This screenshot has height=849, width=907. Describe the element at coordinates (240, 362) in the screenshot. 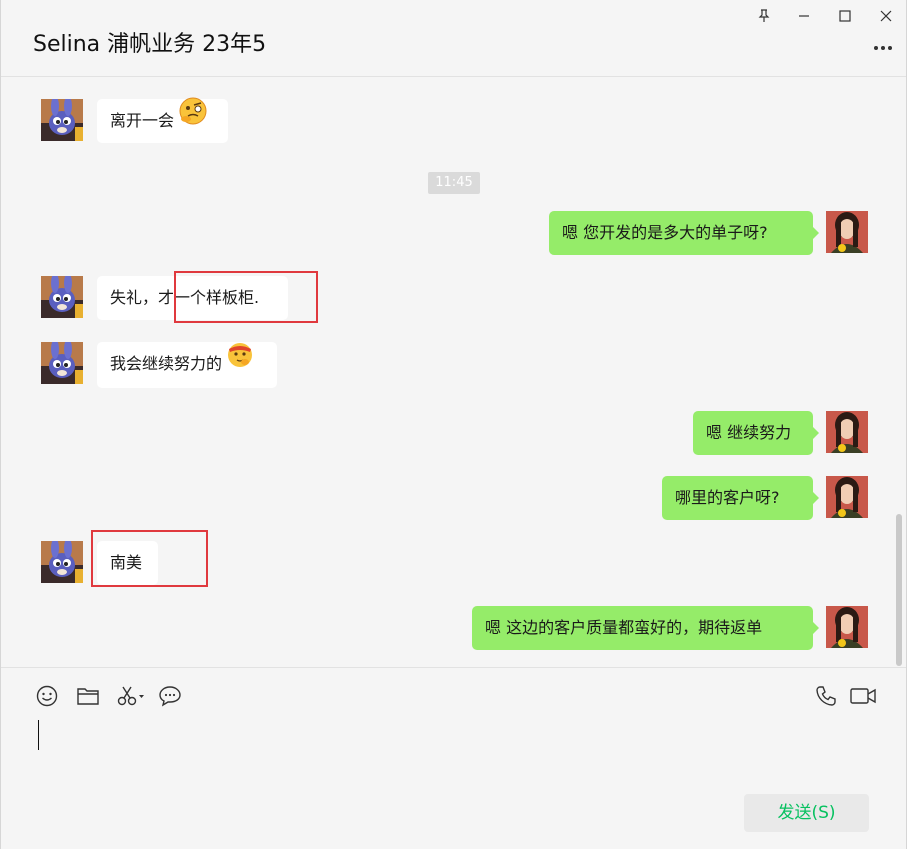

I see `shushing-face-emoji` at that location.